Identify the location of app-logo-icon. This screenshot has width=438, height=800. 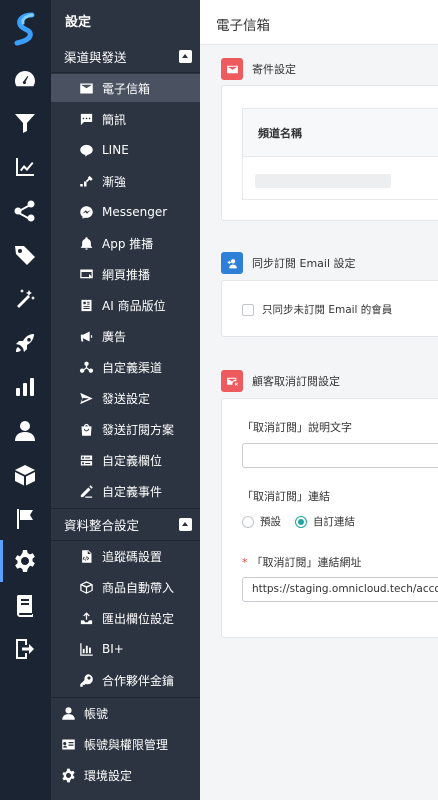
(25, 29).